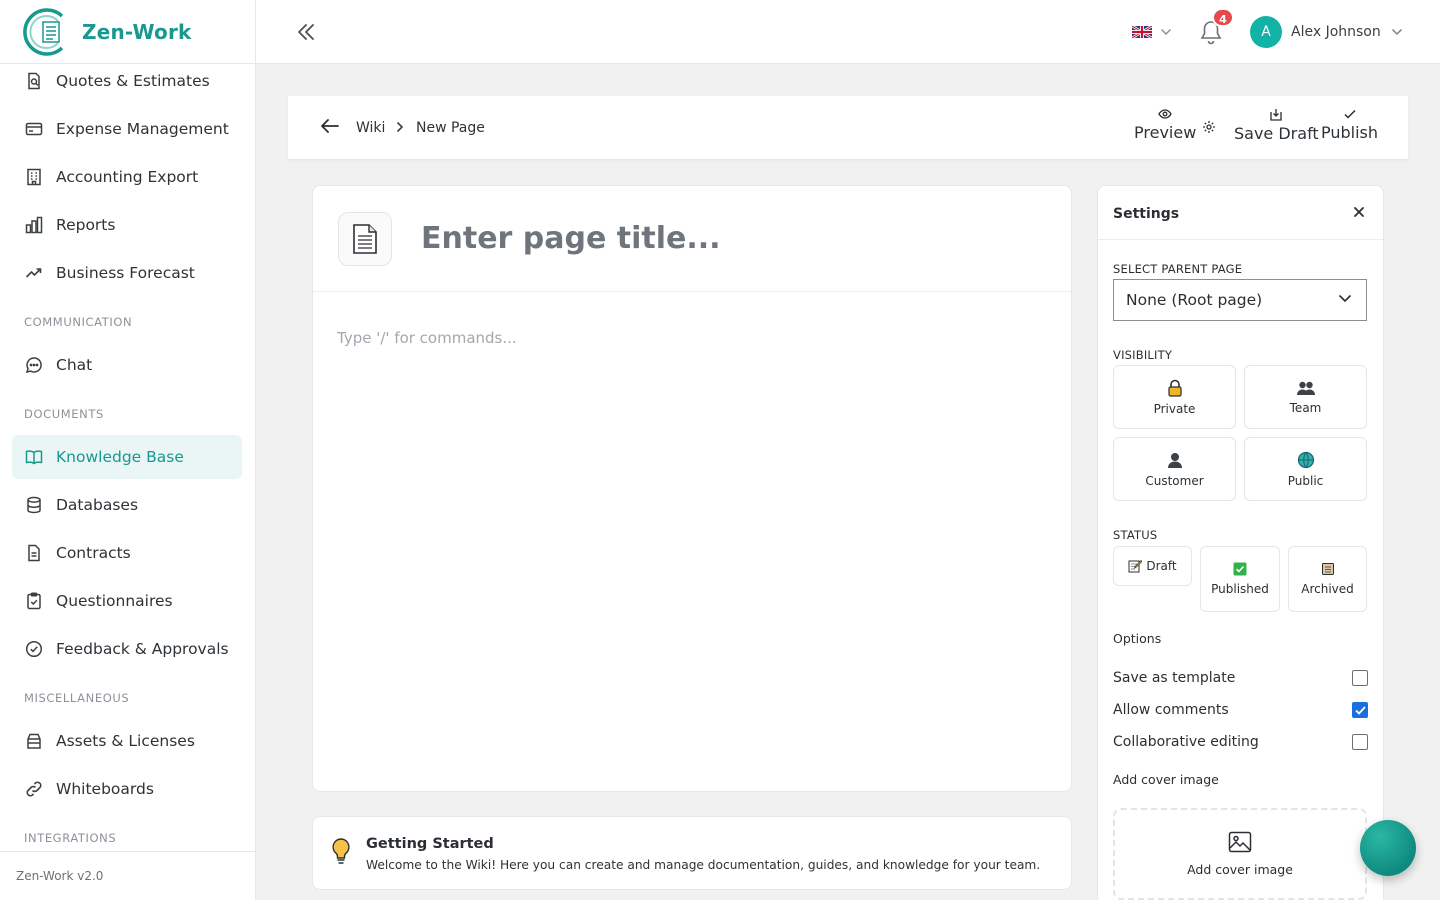 The width and height of the screenshot is (1440, 900). Describe the element at coordinates (731, 238) in the screenshot. I see `page-title-input` at that location.